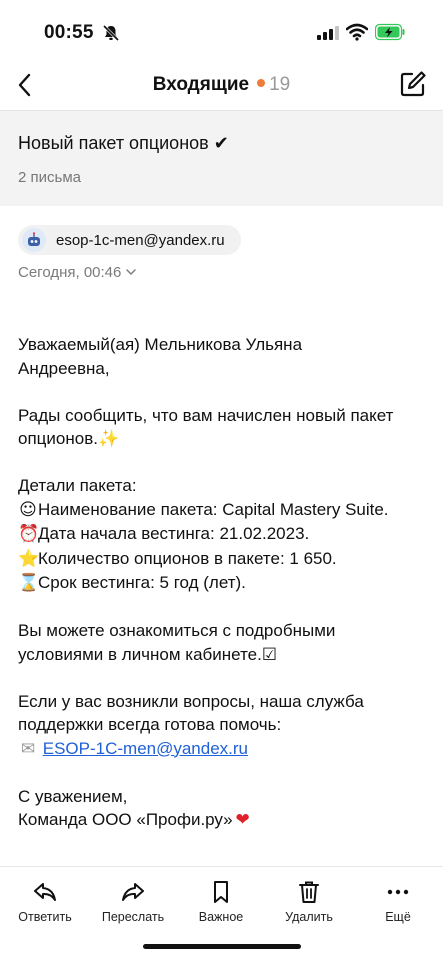 The width and height of the screenshot is (443, 962). I want to click on wifi-icon, so click(357, 32).